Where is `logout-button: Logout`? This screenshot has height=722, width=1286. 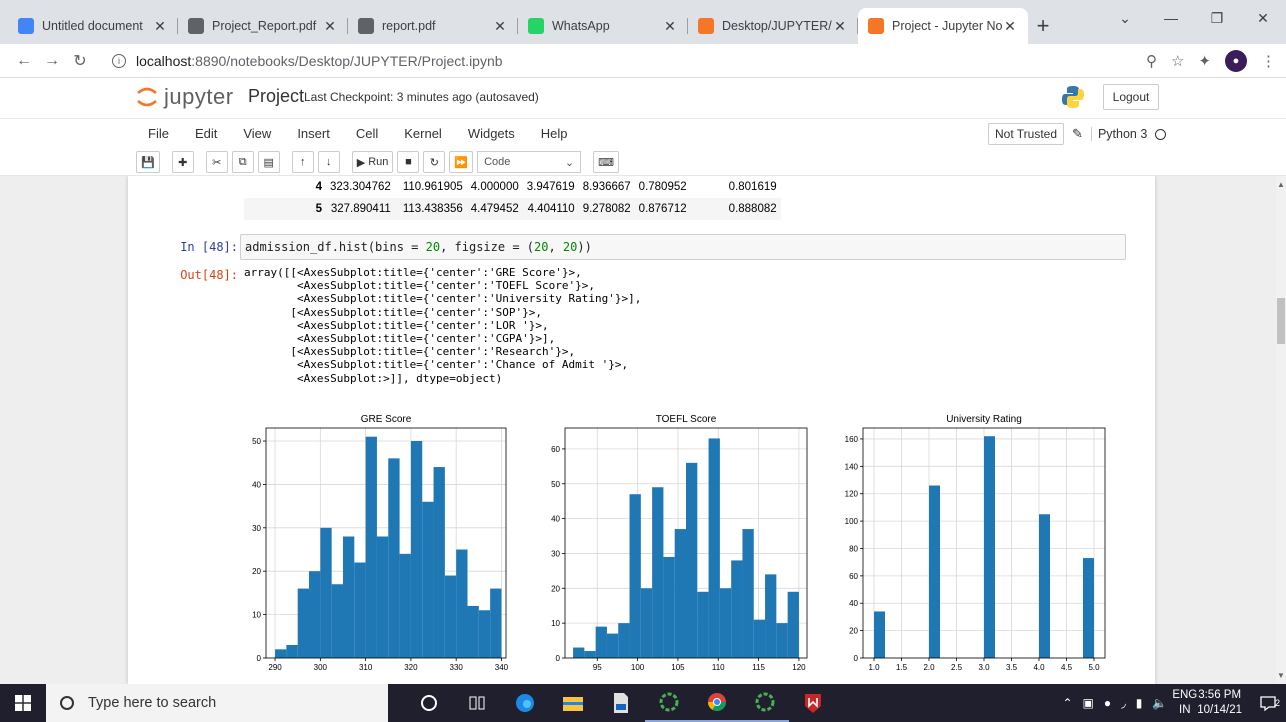
logout-button: Logout is located at coordinates (1131, 97).